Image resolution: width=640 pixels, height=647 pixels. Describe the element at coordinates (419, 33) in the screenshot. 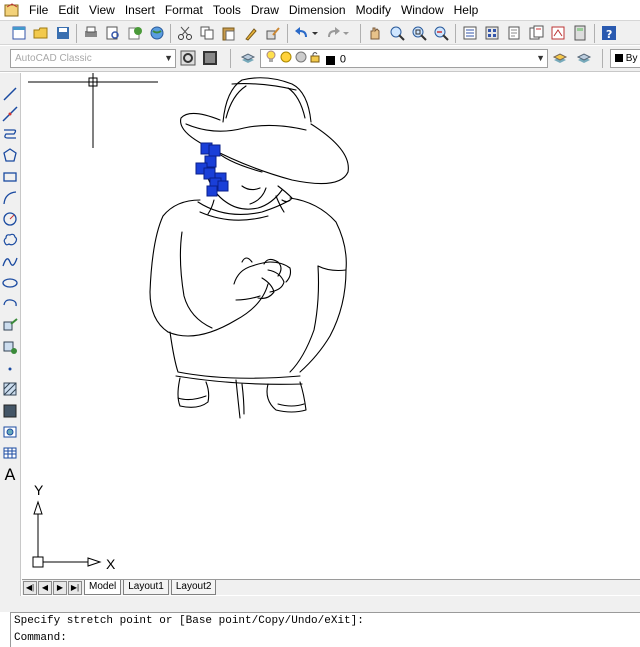

I see `zoom-window-icon` at that location.